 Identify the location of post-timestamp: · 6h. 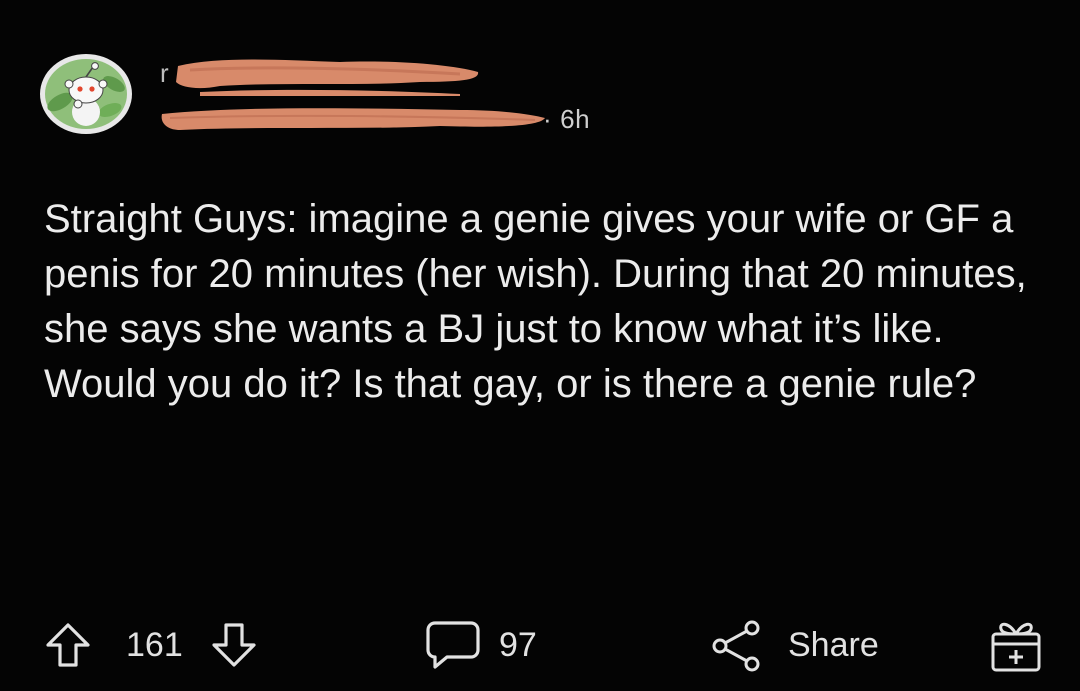
(566, 119).